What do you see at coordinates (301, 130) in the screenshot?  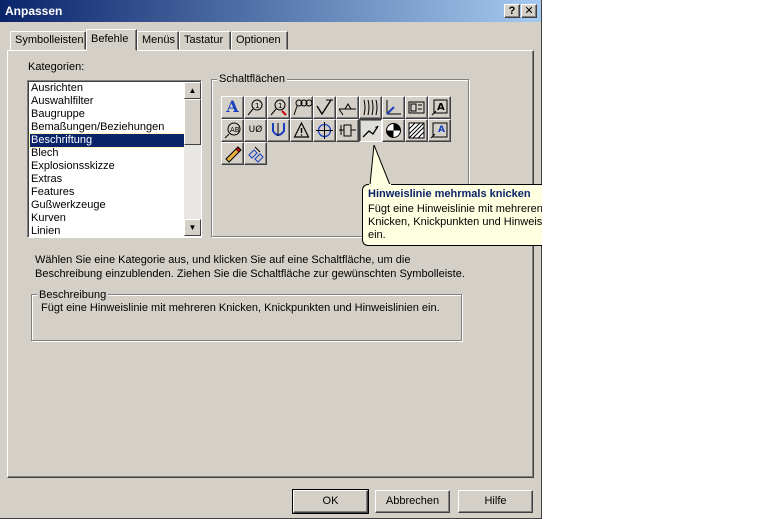 I see `warning-icon` at bounding box center [301, 130].